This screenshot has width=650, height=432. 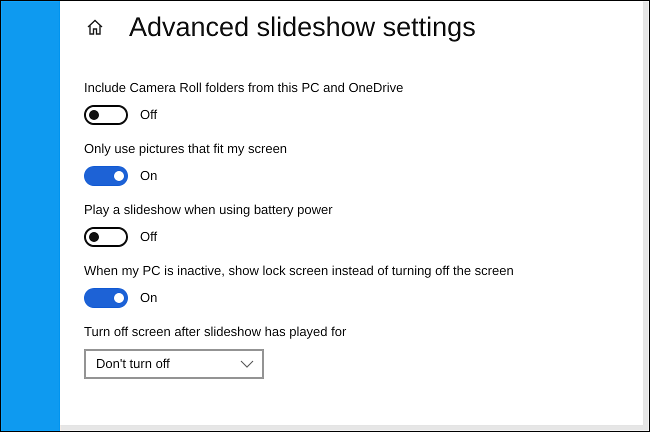 I want to click on setting-label: Play a slideshow when using battery power, so click(x=209, y=210).